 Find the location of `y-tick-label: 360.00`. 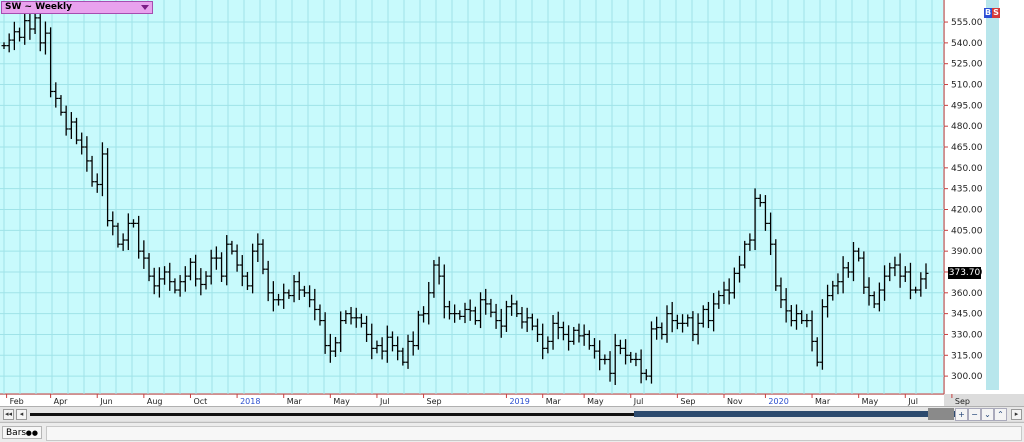

y-tick-label: 360.00 is located at coordinates (967, 294).